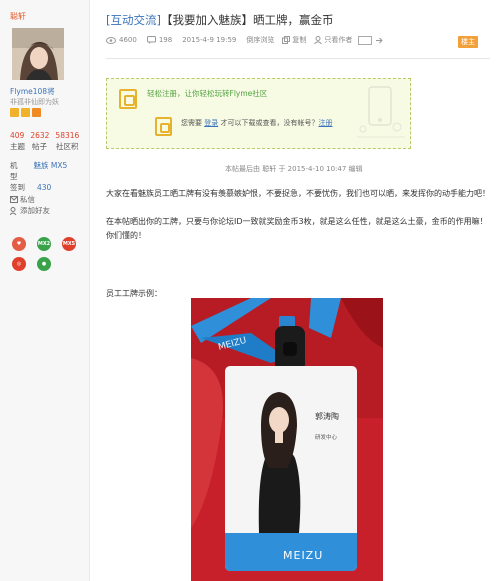 This screenshot has width=500, height=581. Describe the element at coordinates (247, 20) in the screenshot. I see `thread-title-text: 【我要加入魅族】晒工牌，赢金币` at that location.